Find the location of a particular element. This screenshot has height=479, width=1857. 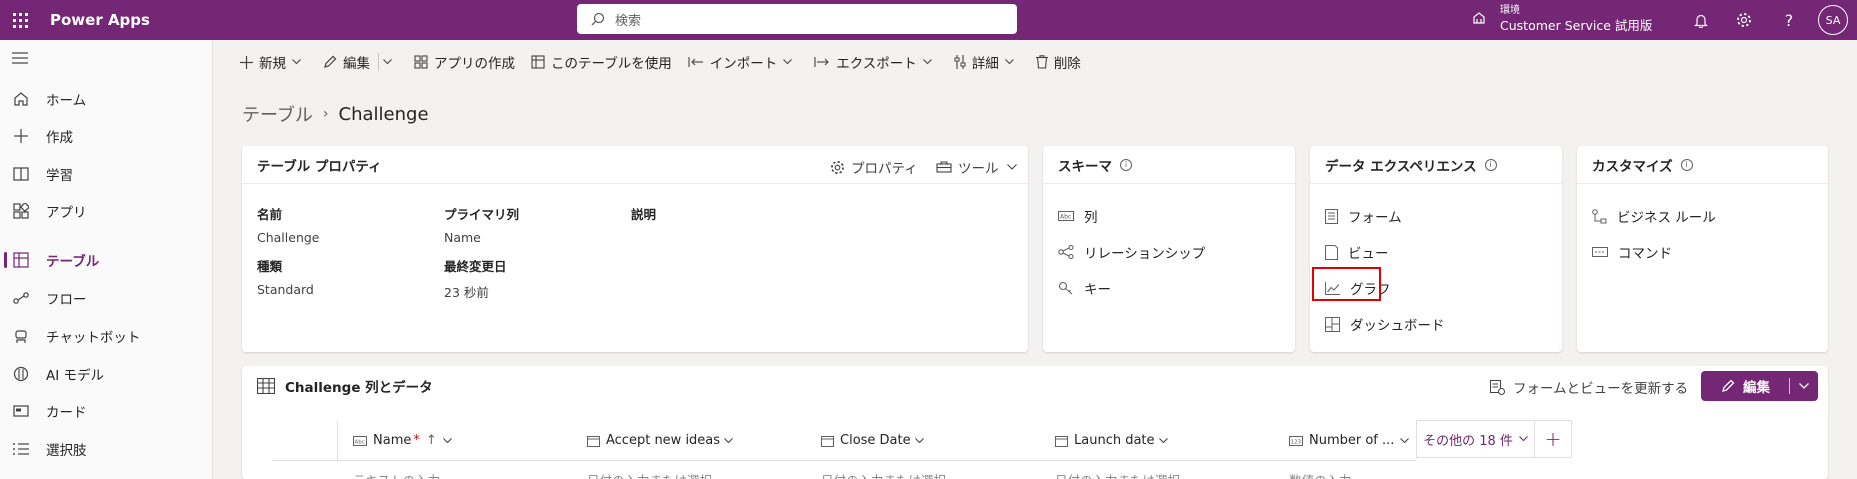

relationships-label: リレーションシップ is located at coordinates (1145, 254).